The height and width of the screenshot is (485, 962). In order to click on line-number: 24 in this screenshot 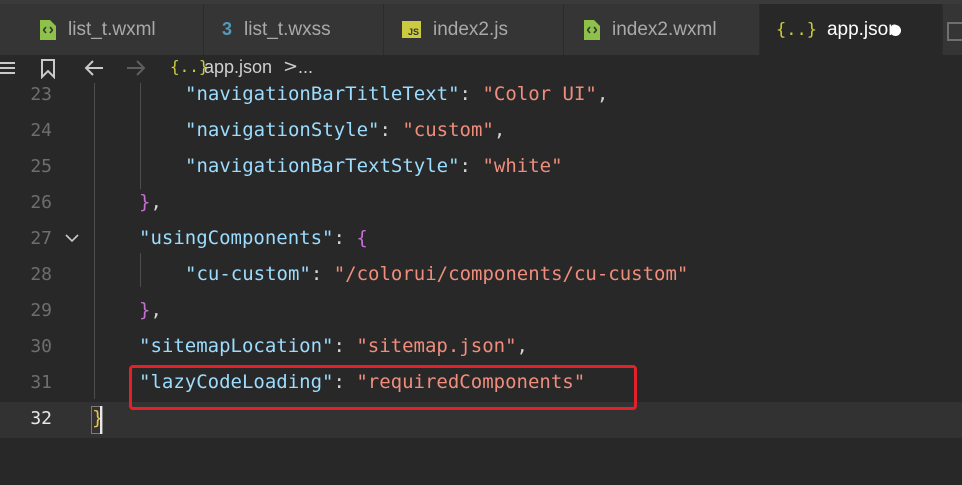, I will do `click(41, 130)`.